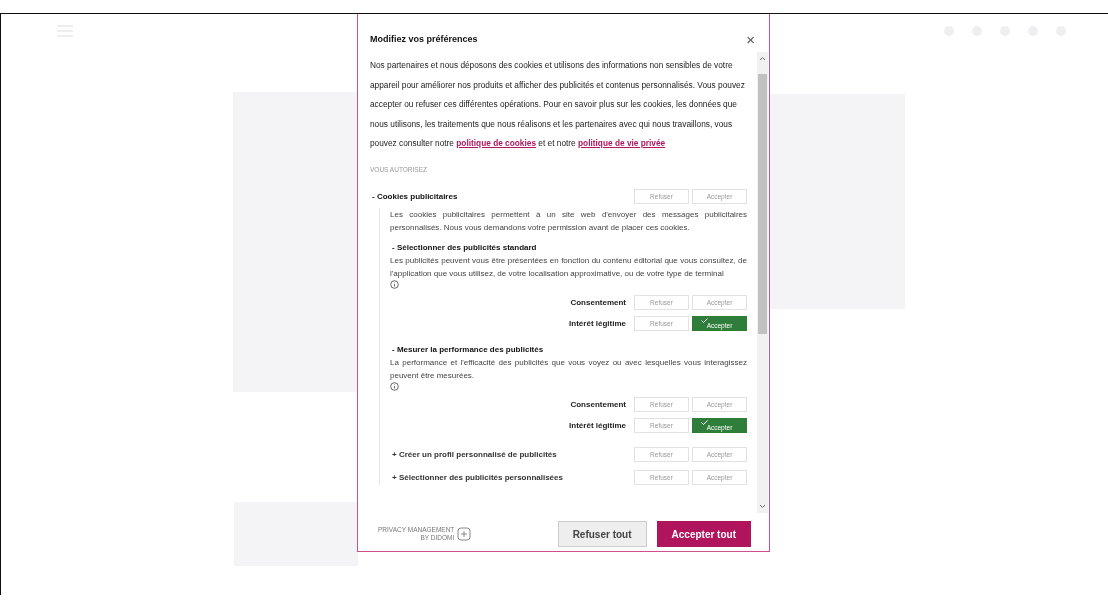  Describe the element at coordinates (703, 534) in the screenshot. I see `accept-all-button: Accepter tout` at that location.